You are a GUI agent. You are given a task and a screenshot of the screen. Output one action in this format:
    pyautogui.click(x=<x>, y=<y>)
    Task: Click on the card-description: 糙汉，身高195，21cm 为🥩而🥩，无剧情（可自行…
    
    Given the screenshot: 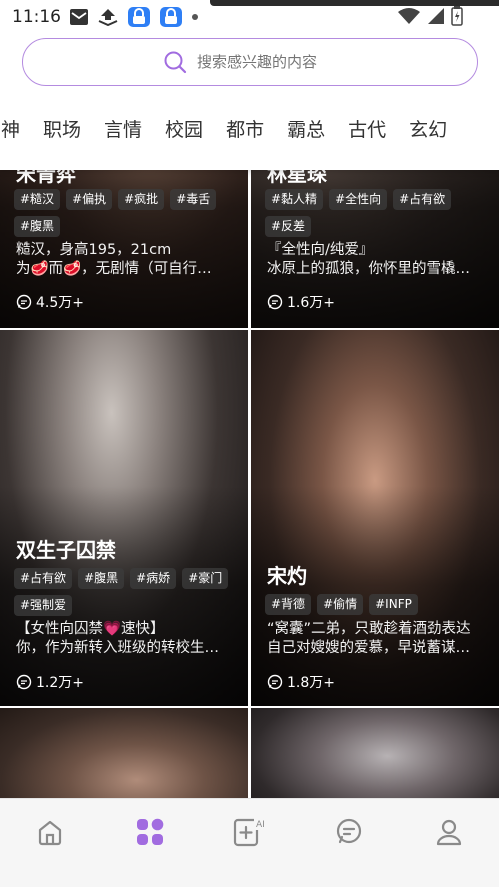 What is the action you would take?
    pyautogui.click(x=114, y=259)
    